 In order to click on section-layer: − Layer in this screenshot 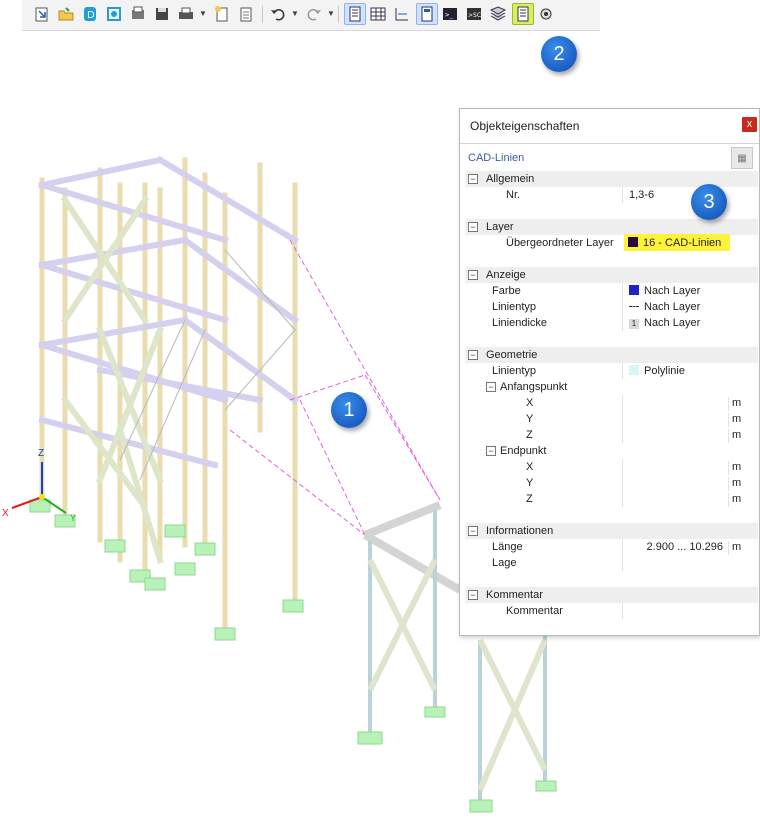, I will do `click(612, 227)`.